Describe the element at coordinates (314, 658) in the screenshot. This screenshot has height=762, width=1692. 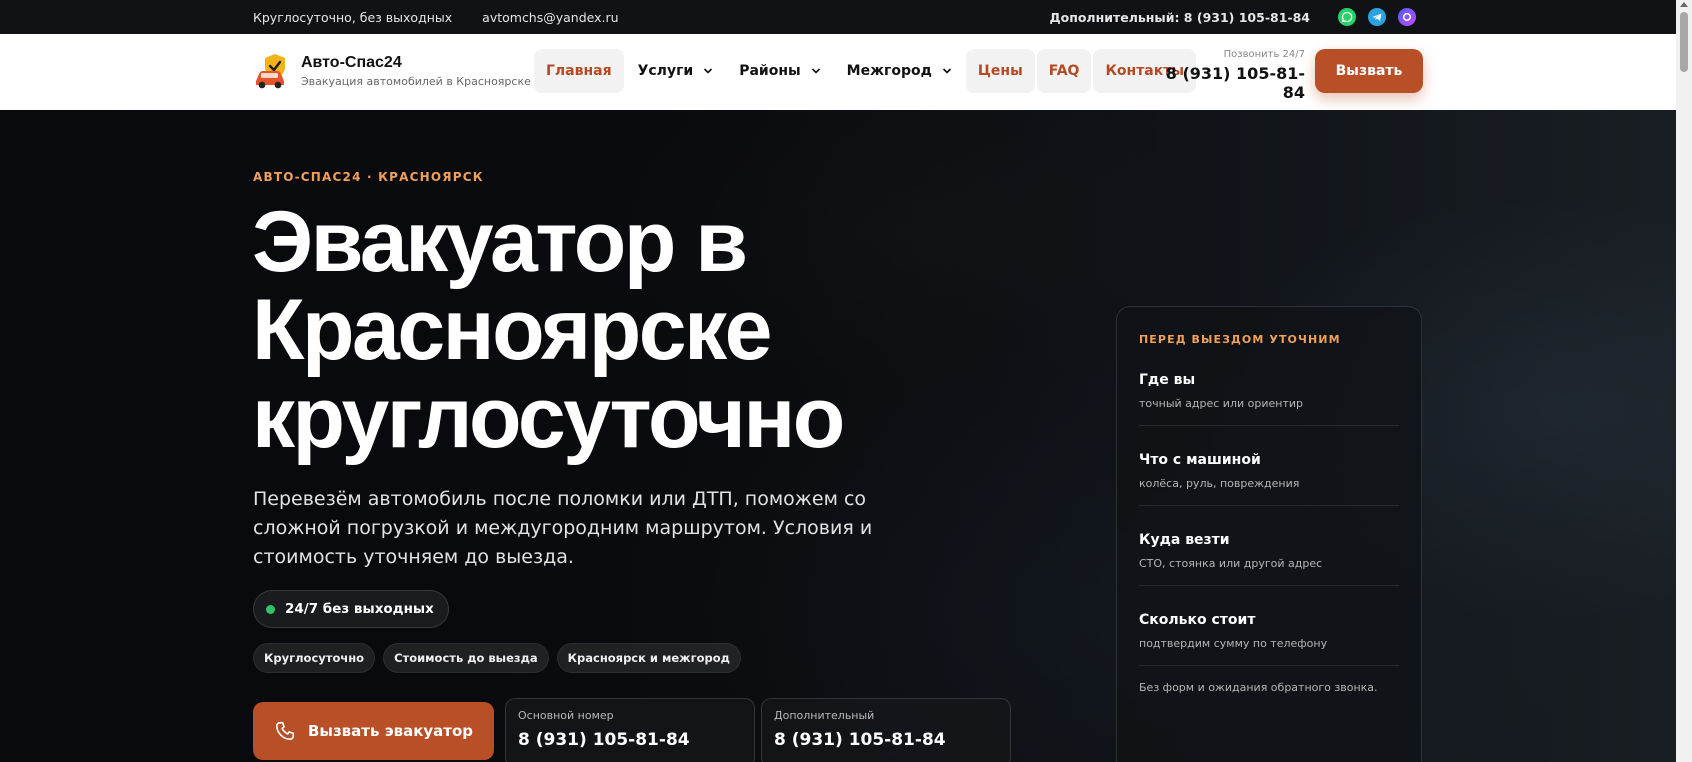
I see `feature-chip: Круглосуточно` at that location.